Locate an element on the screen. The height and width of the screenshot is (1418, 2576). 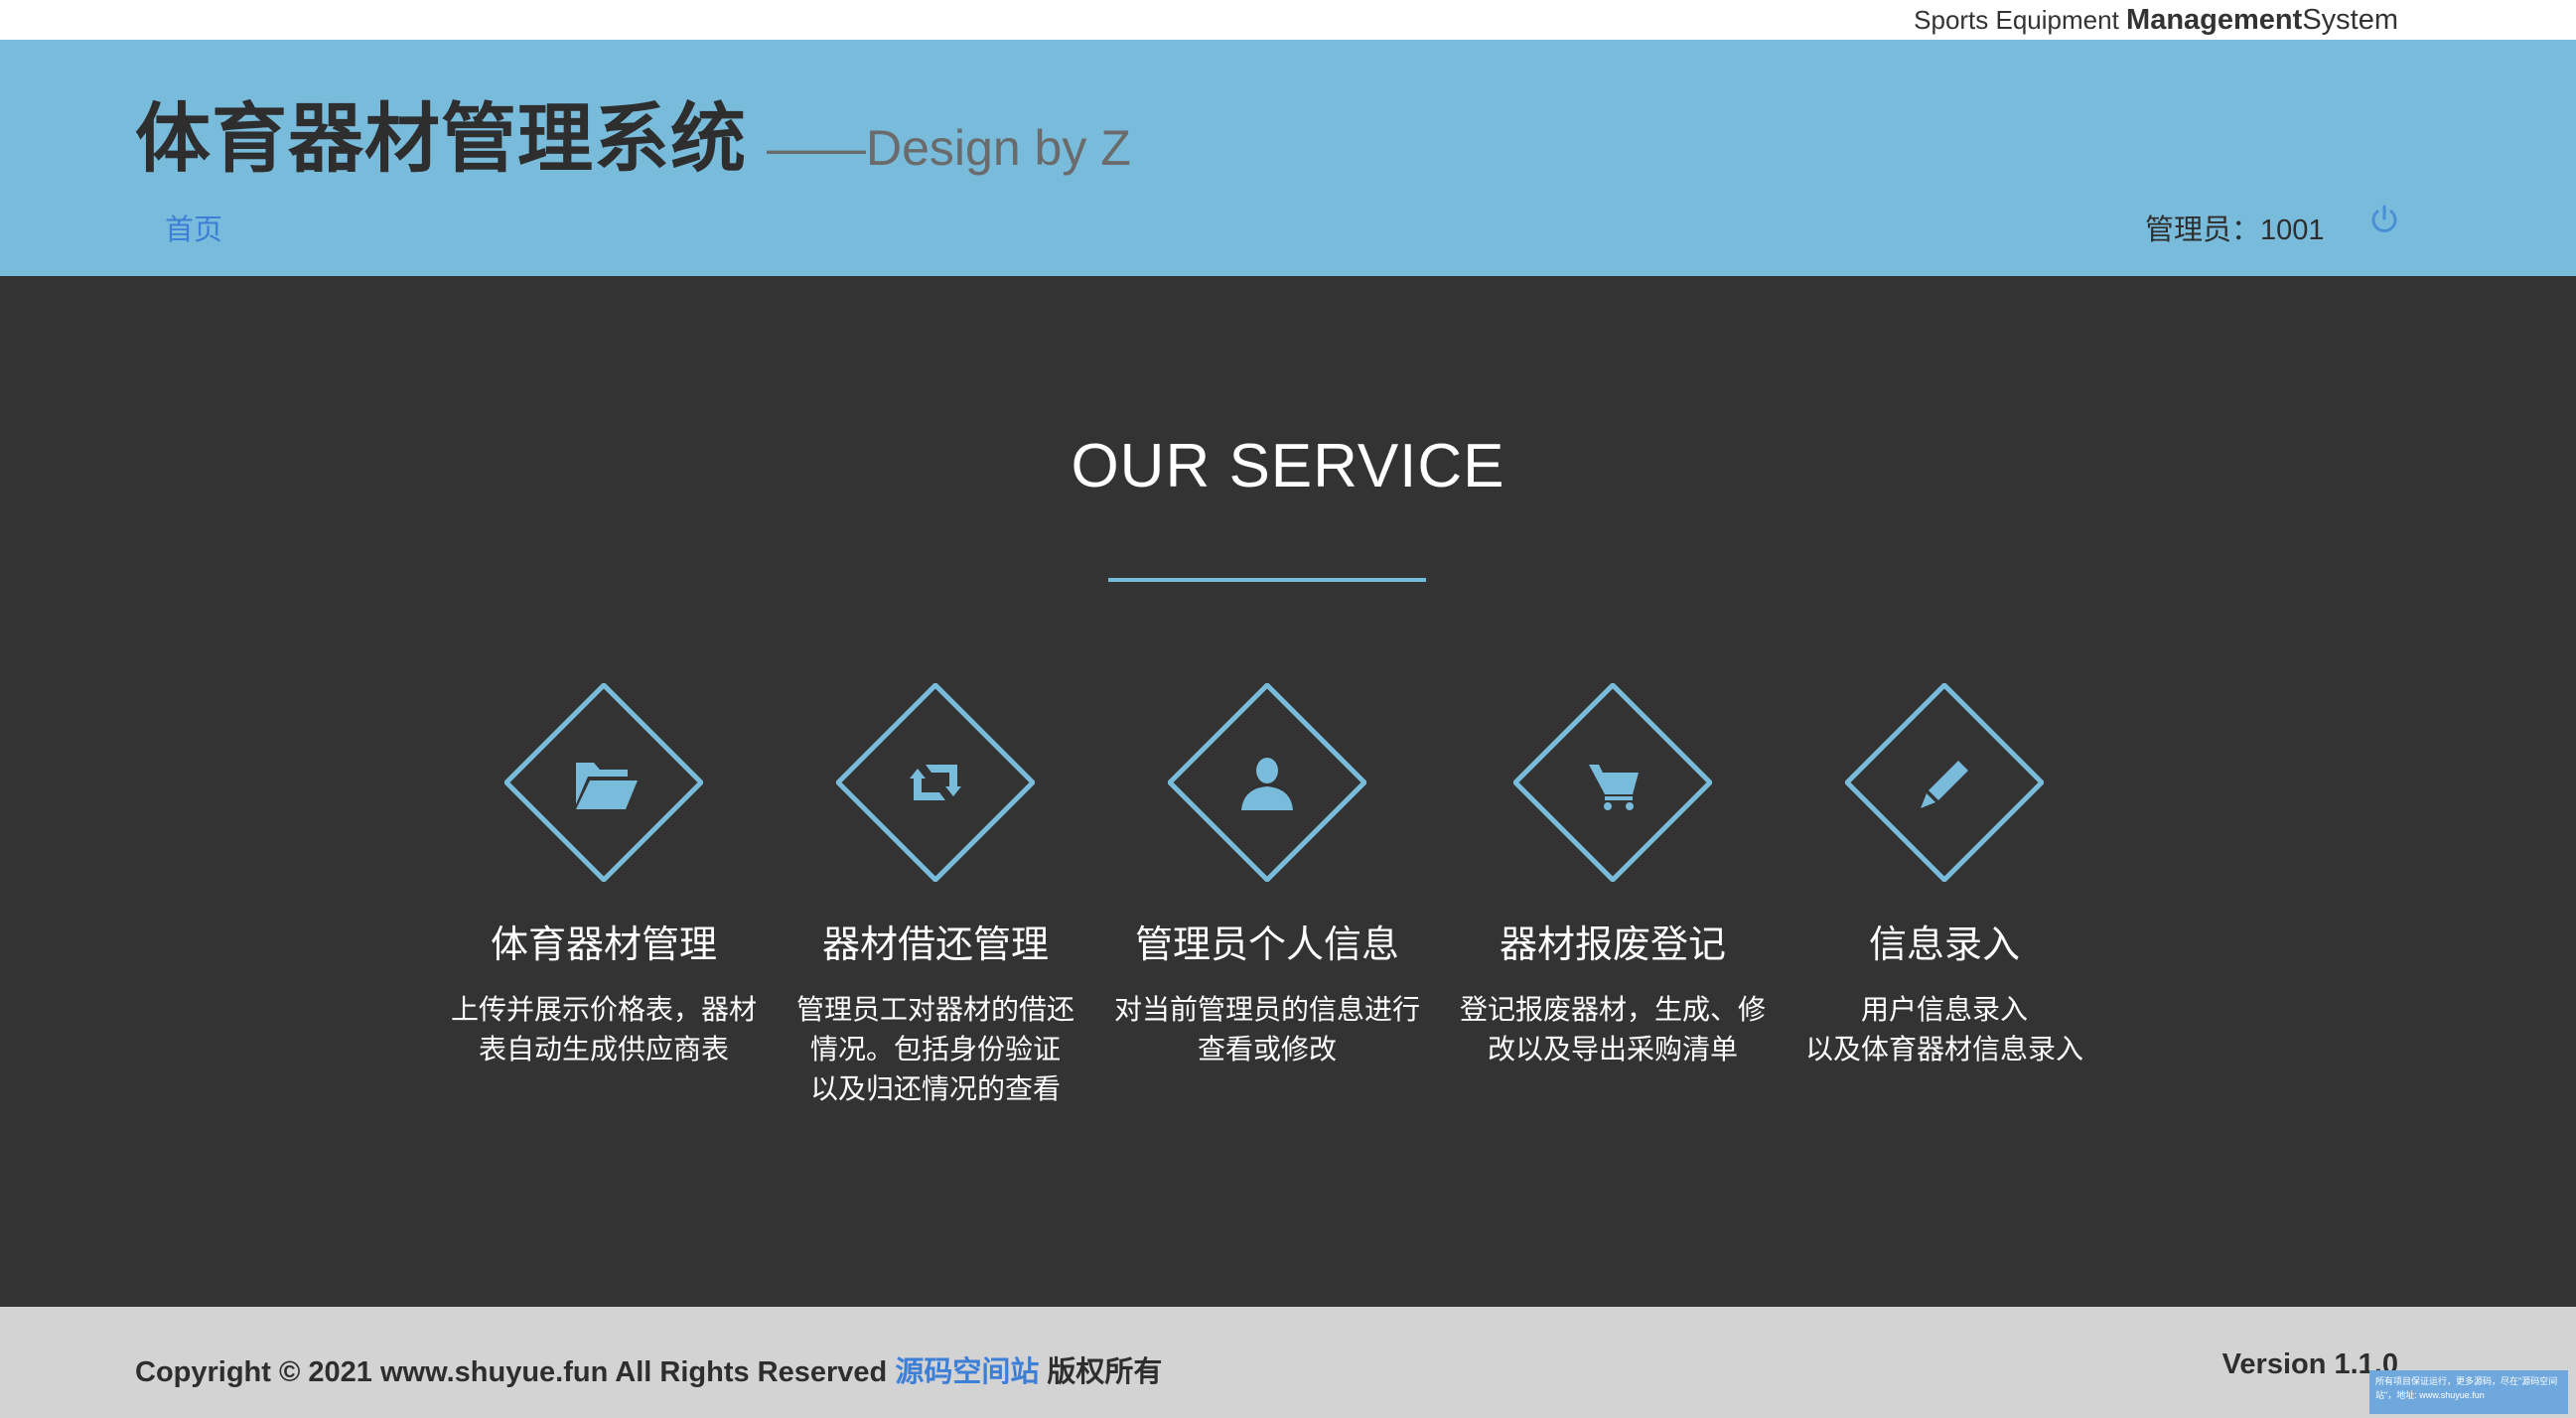
pencil-icon is located at coordinates (1945, 784).